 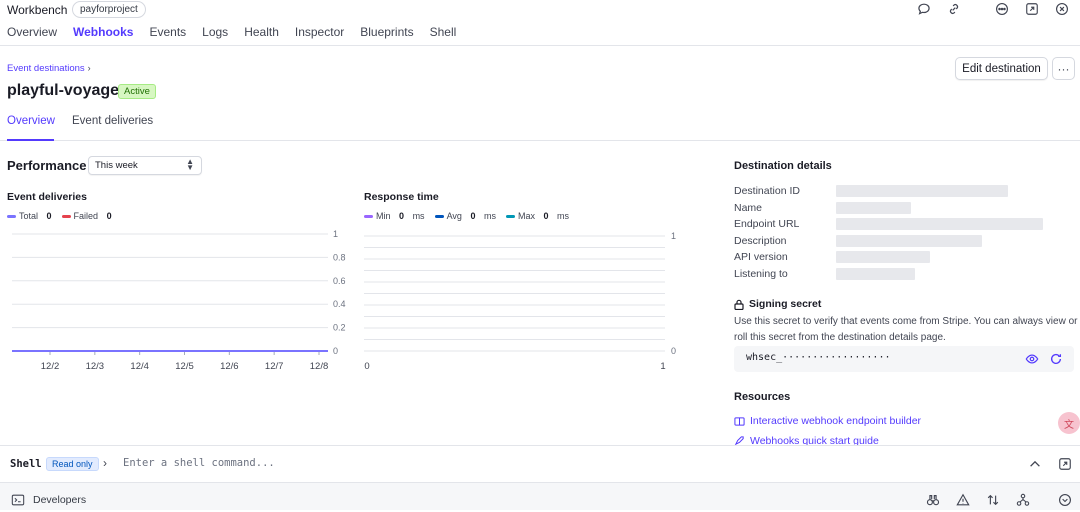 What do you see at coordinates (924, 9) in the screenshot?
I see `chat-icon` at bounding box center [924, 9].